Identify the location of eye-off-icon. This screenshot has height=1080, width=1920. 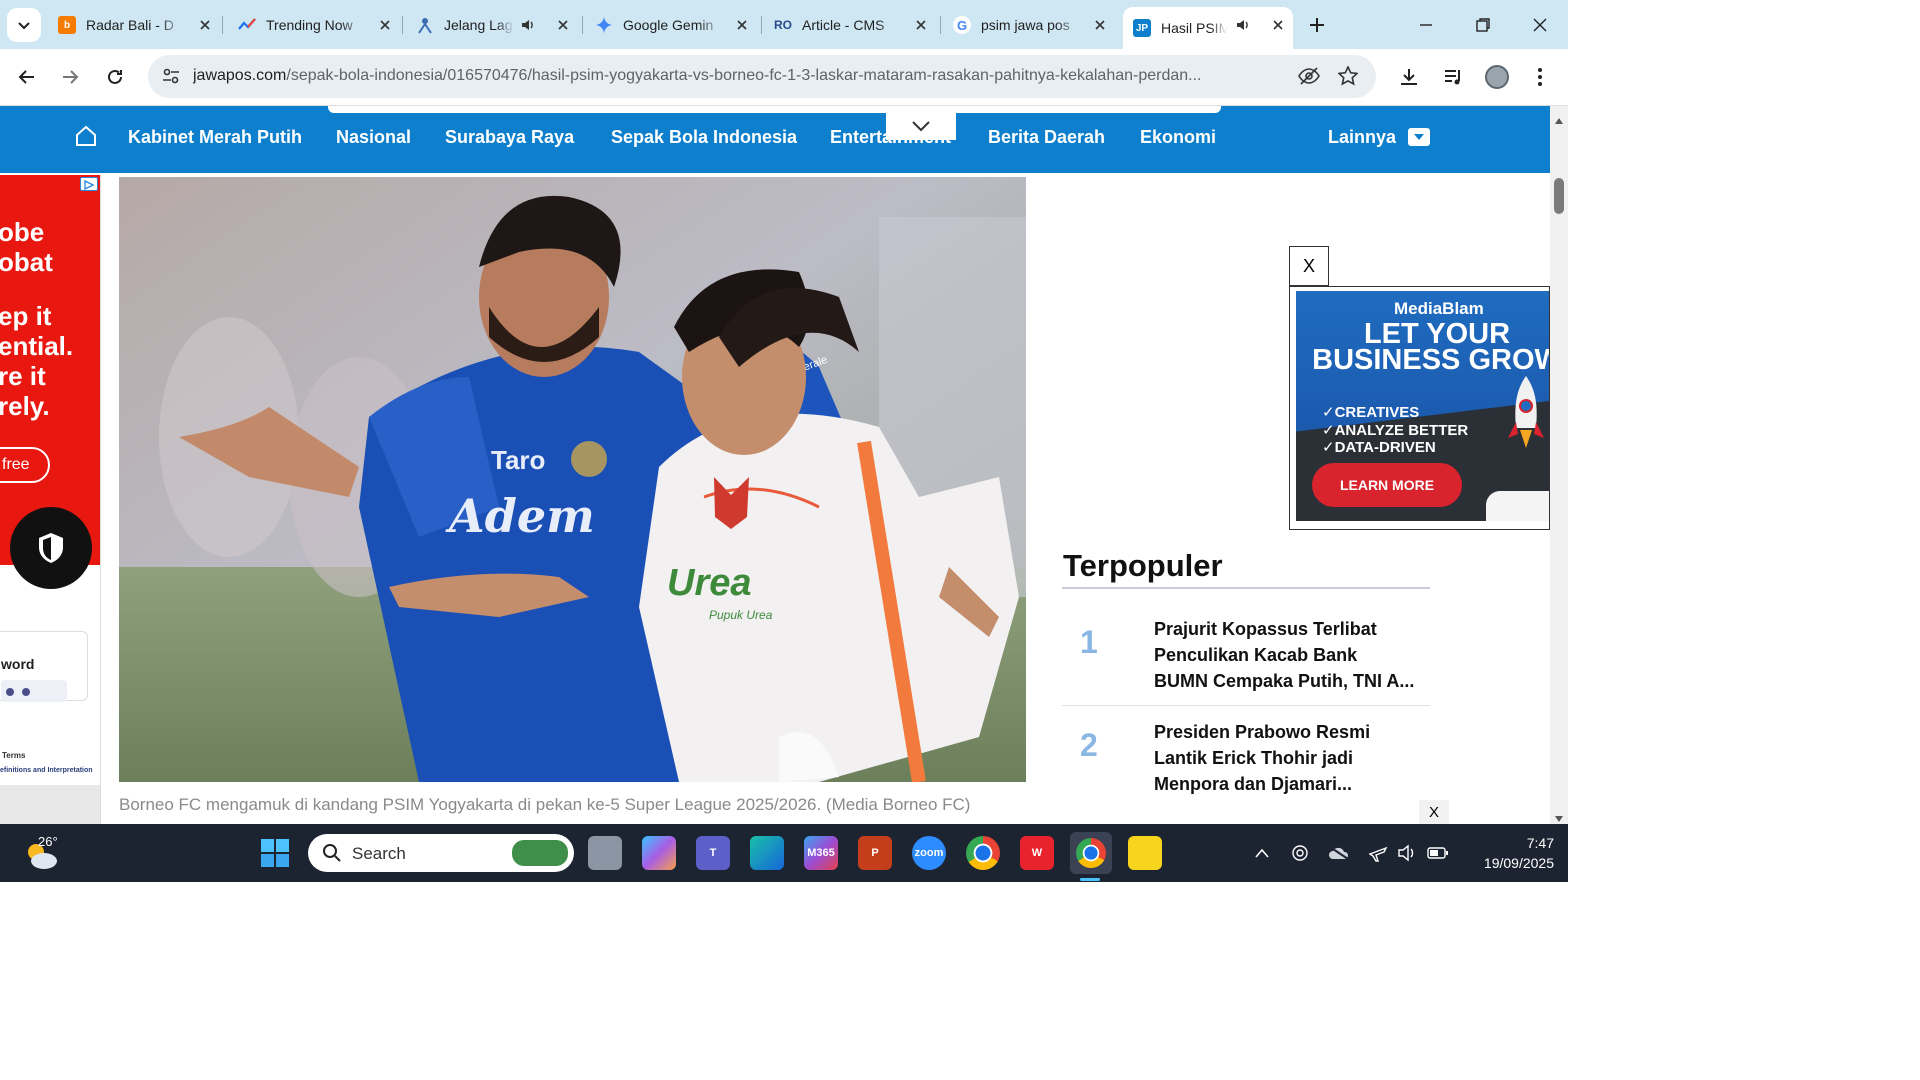
(1309, 78).